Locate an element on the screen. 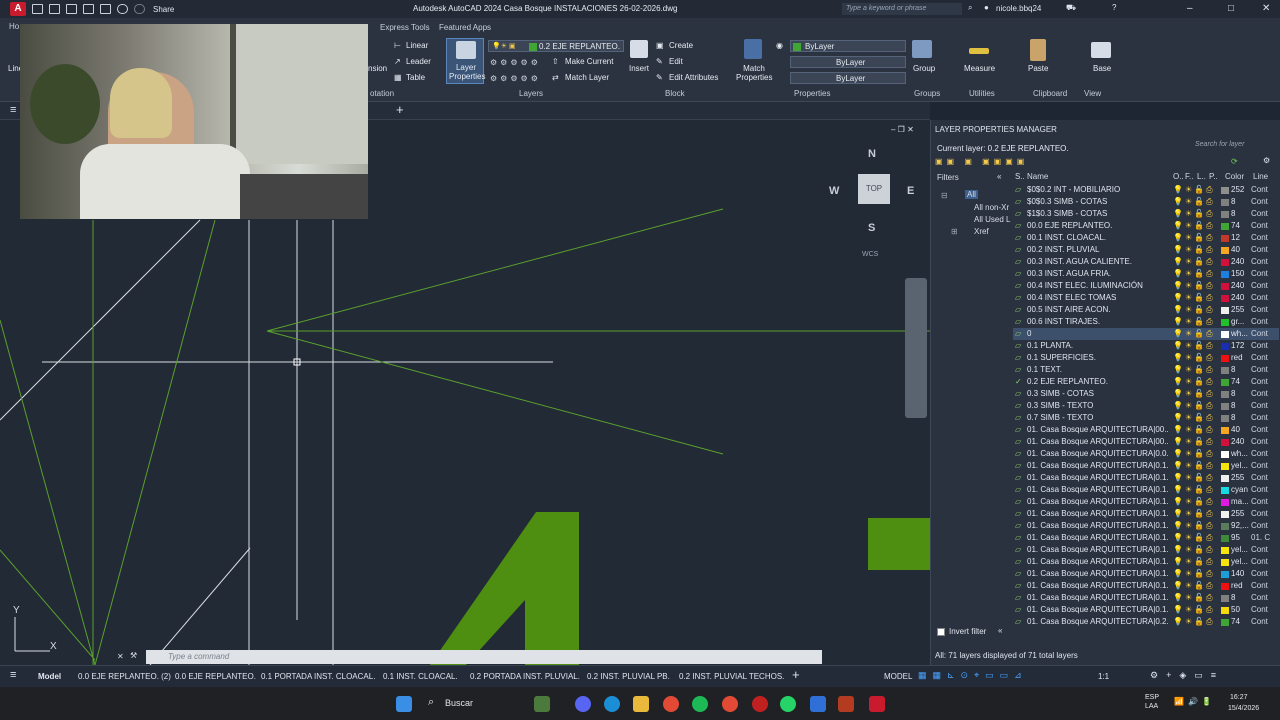 The image size is (1280, 720). utilities-panel-label: Utilities is located at coordinates (982, 93).